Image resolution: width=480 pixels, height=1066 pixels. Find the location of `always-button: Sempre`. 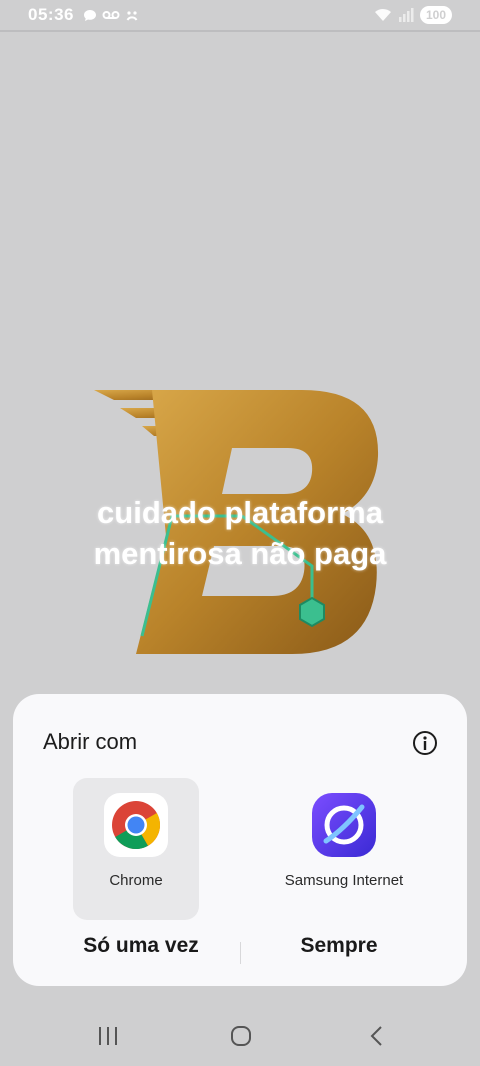

always-button: Sempre is located at coordinates (339, 946).